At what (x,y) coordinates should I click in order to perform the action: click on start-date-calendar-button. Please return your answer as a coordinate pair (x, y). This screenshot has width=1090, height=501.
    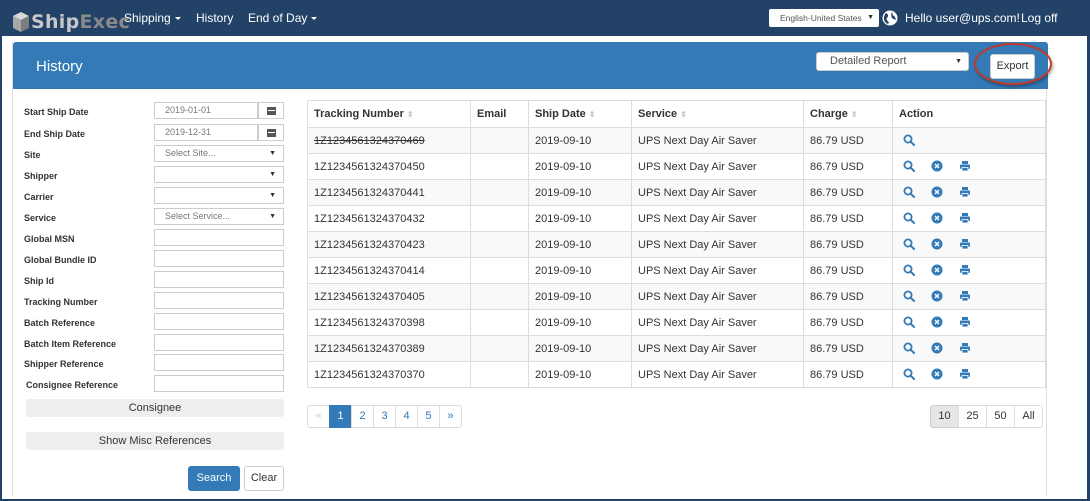
    Looking at the image, I should click on (271, 110).